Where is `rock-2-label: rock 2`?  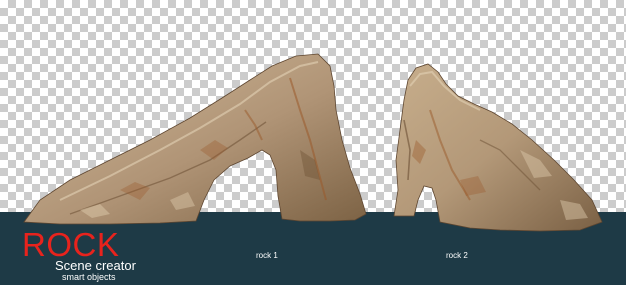 rock-2-label: rock 2 is located at coordinates (457, 255).